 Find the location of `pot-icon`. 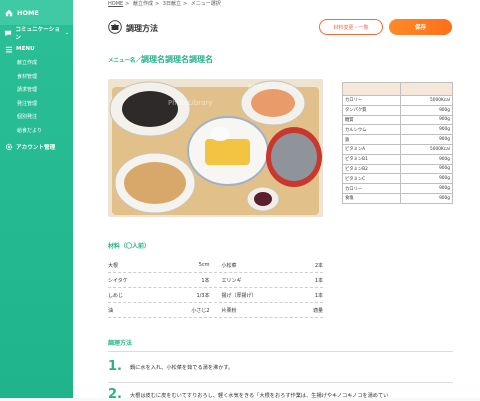

pot-icon is located at coordinates (115, 28).